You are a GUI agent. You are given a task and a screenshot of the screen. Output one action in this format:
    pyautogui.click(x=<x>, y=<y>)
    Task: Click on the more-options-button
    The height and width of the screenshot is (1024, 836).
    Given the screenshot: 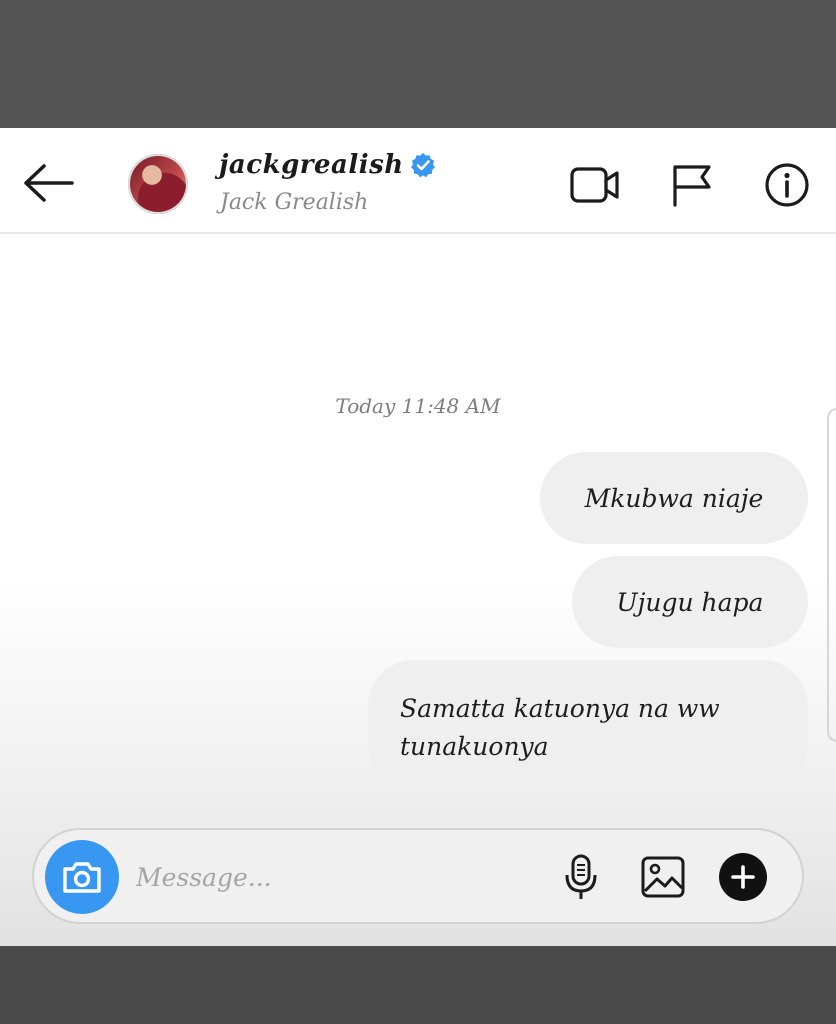 What is the action you would take?
    pyautogui.click(x=743, y=877)
    